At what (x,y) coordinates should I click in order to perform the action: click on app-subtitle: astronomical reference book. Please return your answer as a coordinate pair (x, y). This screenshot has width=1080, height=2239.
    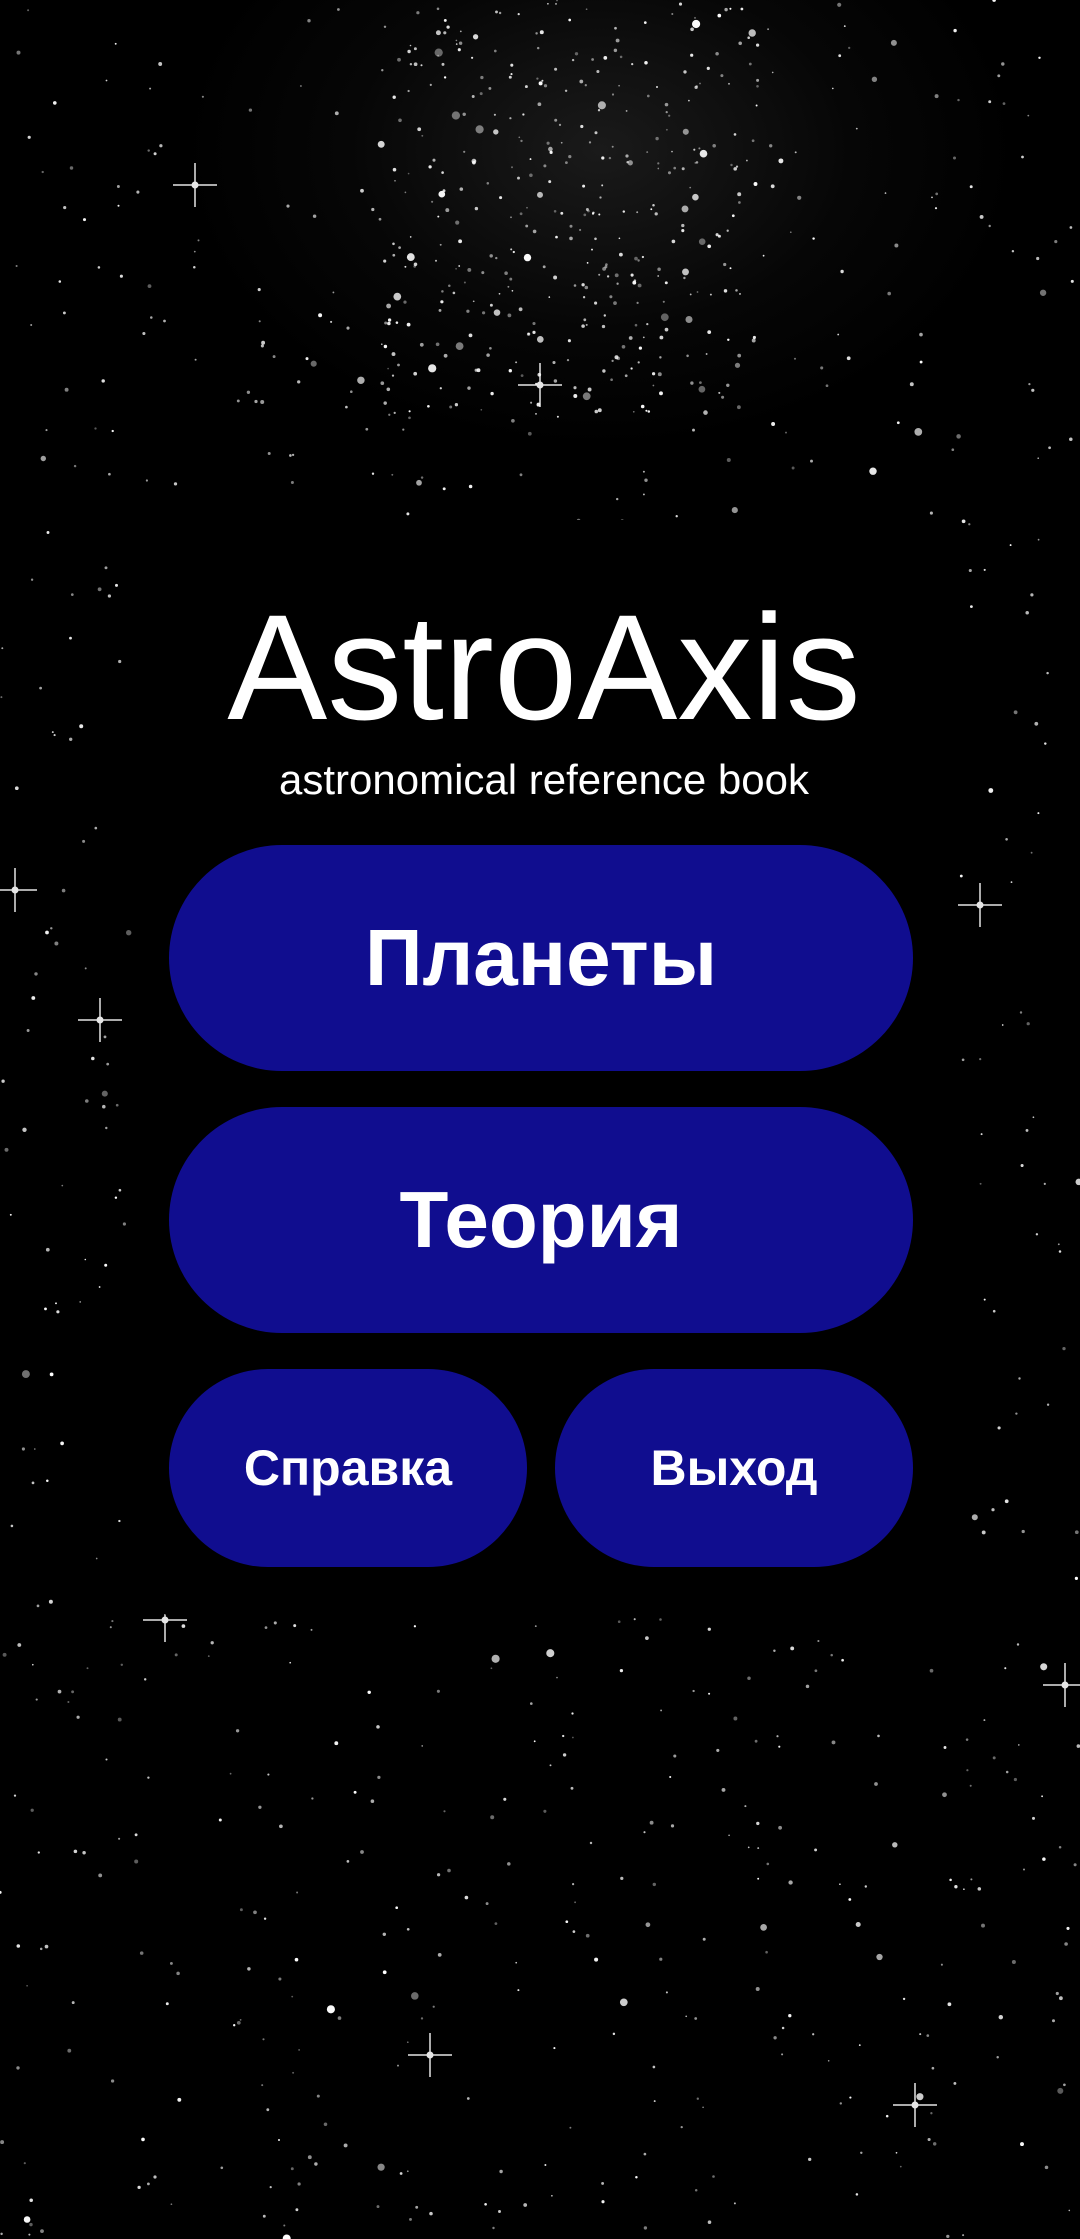
    Looking at the image, I should click on (544, 779).